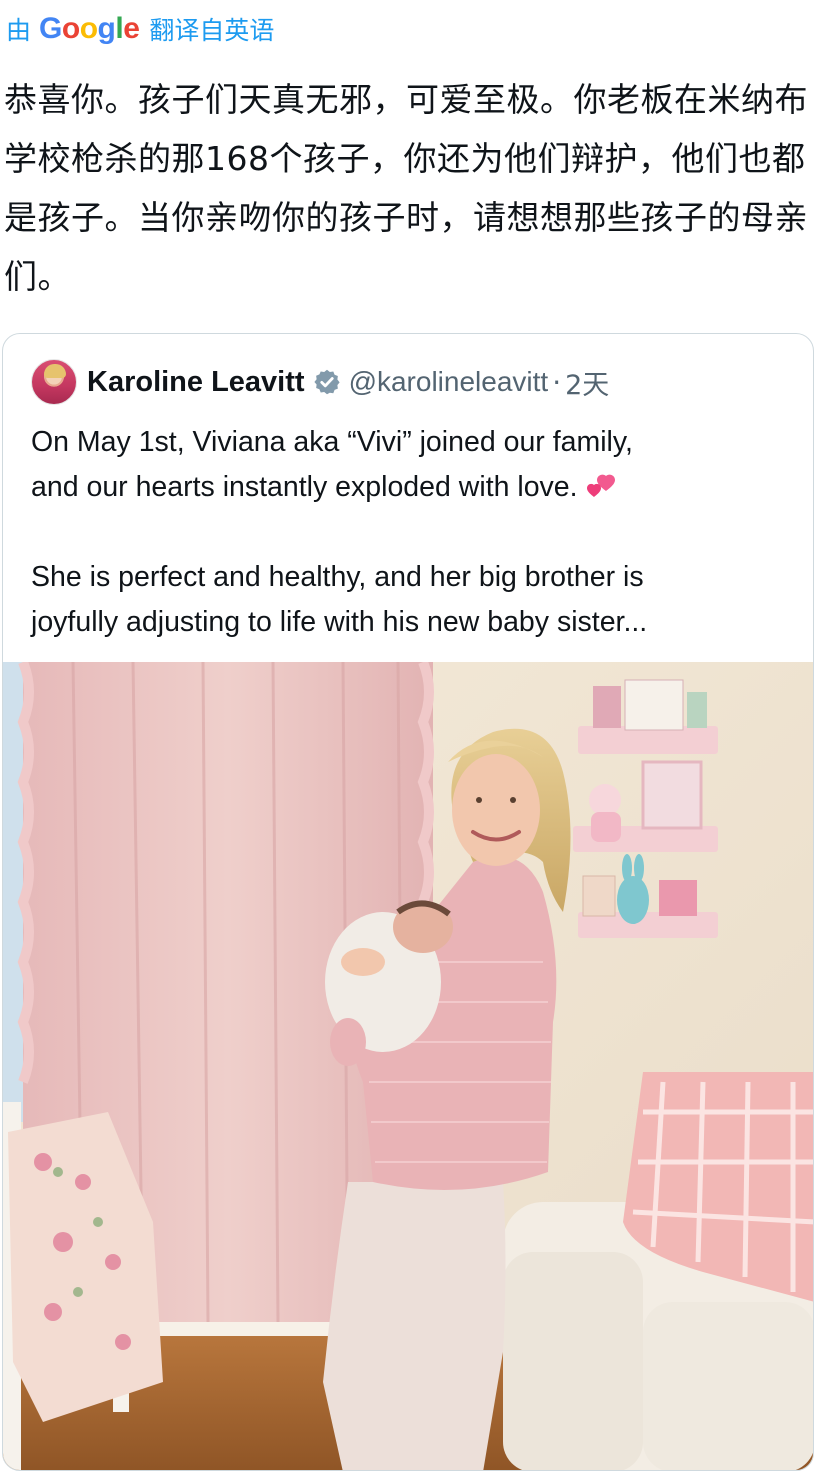 Image resolution: width=818 pixels, height=1473 pixels. Describe the element at coordinates (348, 1042) in the screenshot. I see `arm` at that location.